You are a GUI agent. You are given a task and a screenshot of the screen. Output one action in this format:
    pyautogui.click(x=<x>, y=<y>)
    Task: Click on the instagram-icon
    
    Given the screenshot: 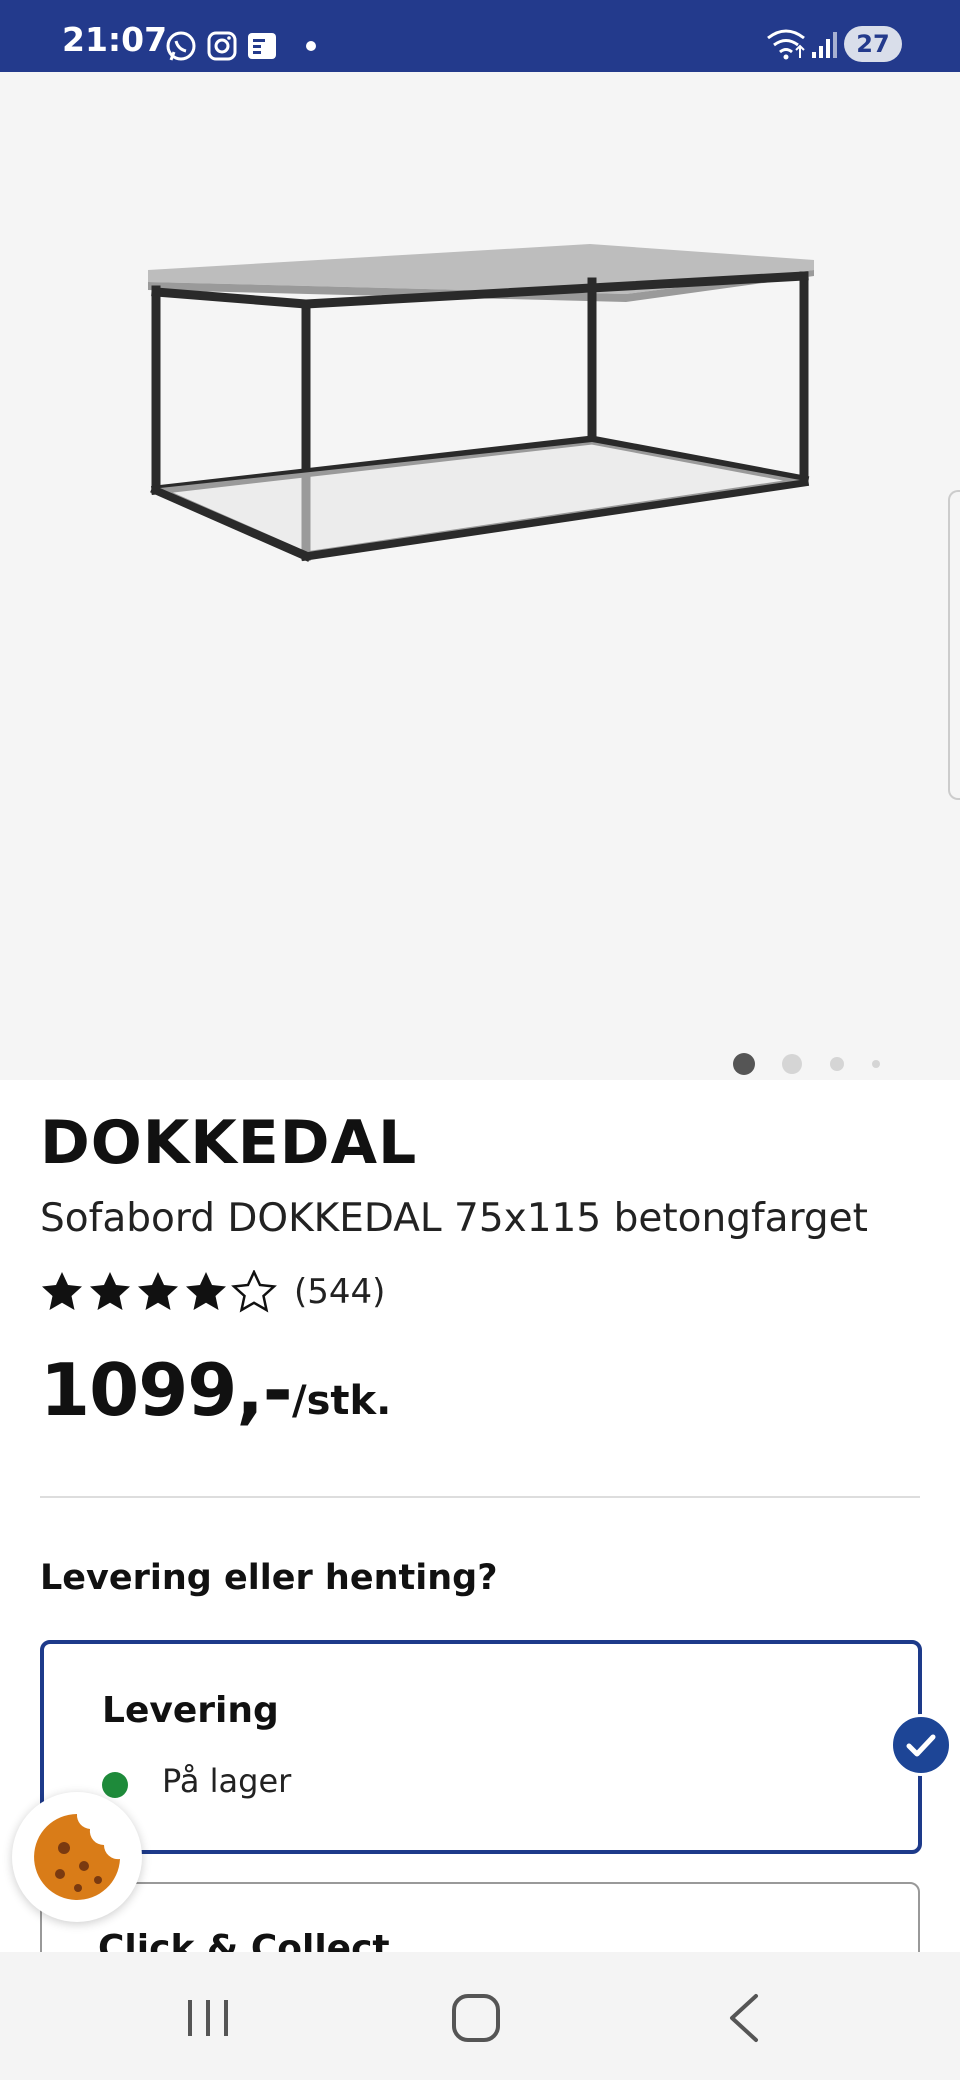 What is the action you would take?
    pyautogui.click(x=222, y=46)
    